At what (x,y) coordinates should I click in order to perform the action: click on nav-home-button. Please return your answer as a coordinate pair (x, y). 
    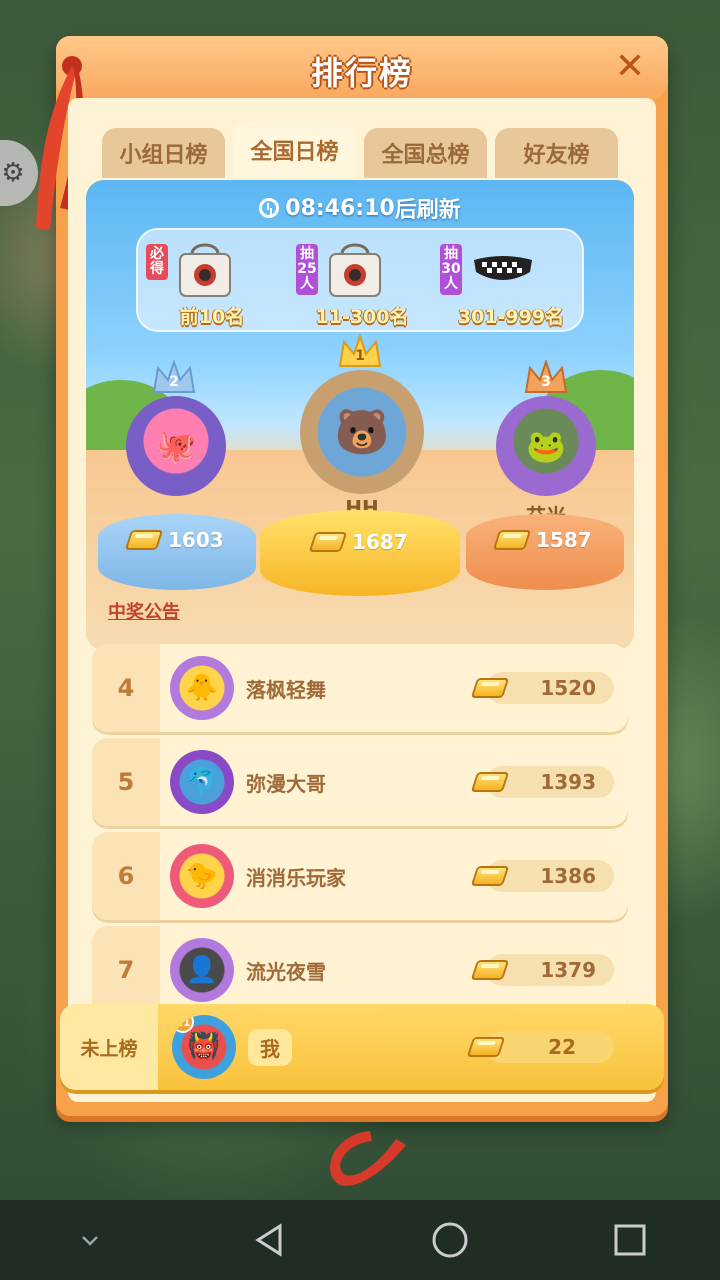
    Looking at the image, I should click on (450, 1240).